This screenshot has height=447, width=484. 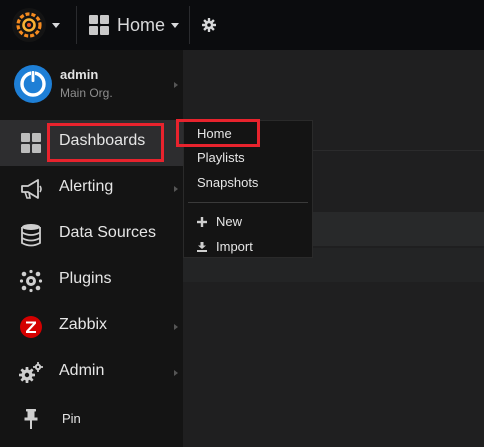 What do you see at coordinates (86, 186) in the screenshot?
I see `sidebar-item-label: Alerting` at bounding box center [86, 186].